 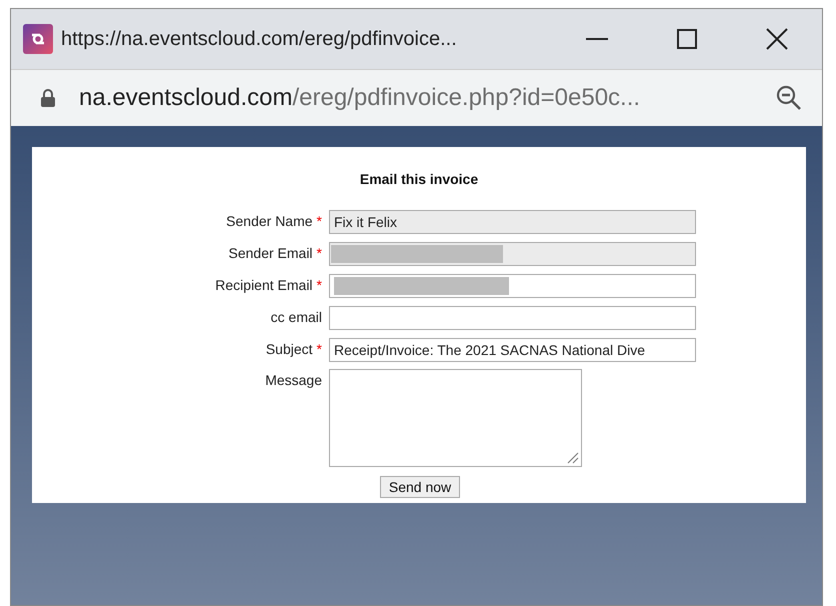 What do you see at coordinates (48, 98) in the screenshot?
I see `lock-icon` at bounding box center [48, 98].